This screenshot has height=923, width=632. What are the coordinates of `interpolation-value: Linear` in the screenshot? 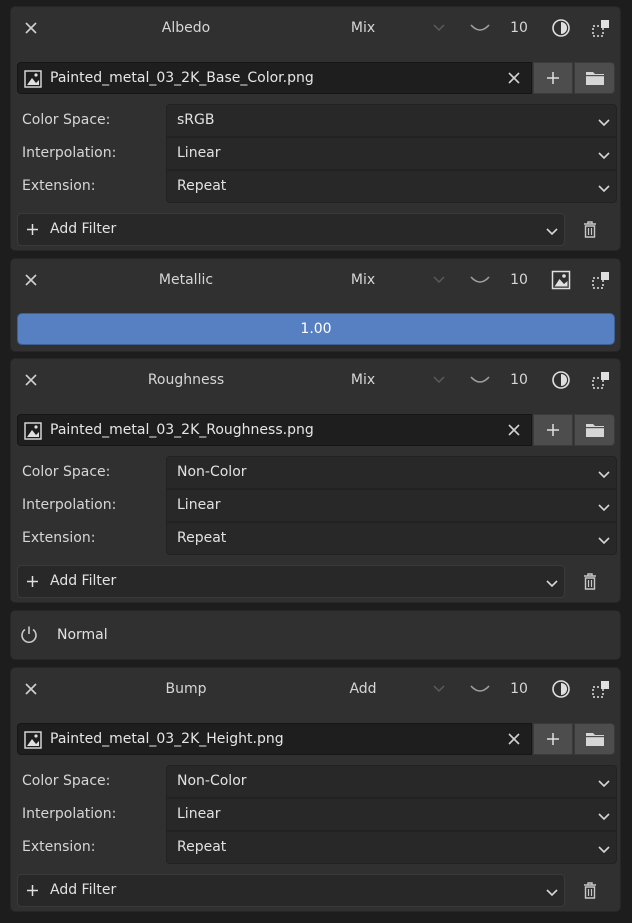 It's located at (199, 505).